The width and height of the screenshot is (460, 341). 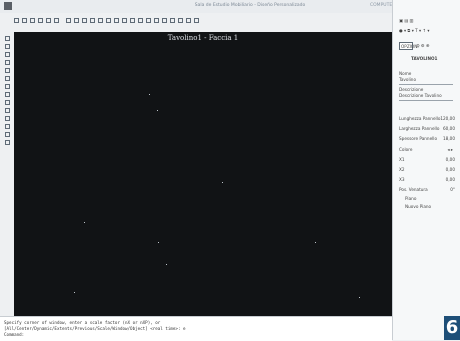 What do you see at coordinates (414, 30) in the screenshot?
I see `panel-tools: ● ▾ ⧉ ▾ T ▾ ↑ ▾` at bounding box center [414, 30].